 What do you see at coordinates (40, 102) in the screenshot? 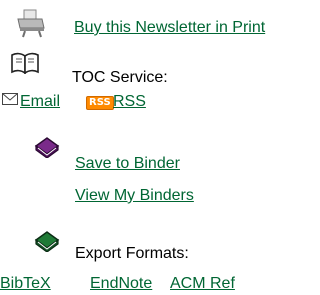
I see `toc-email-link: Email` at bounding box center [40, 102].